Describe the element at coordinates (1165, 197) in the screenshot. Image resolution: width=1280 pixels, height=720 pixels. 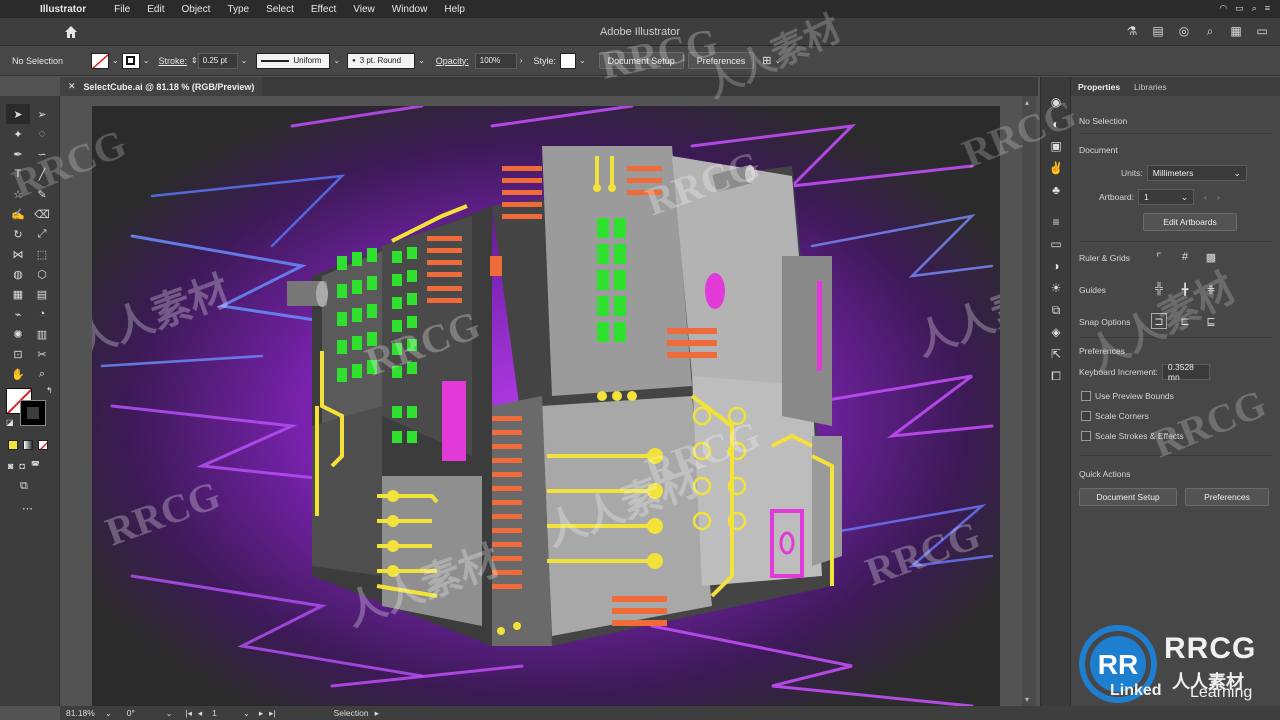
I see `artboard-select: 1 ⌄` at that location.